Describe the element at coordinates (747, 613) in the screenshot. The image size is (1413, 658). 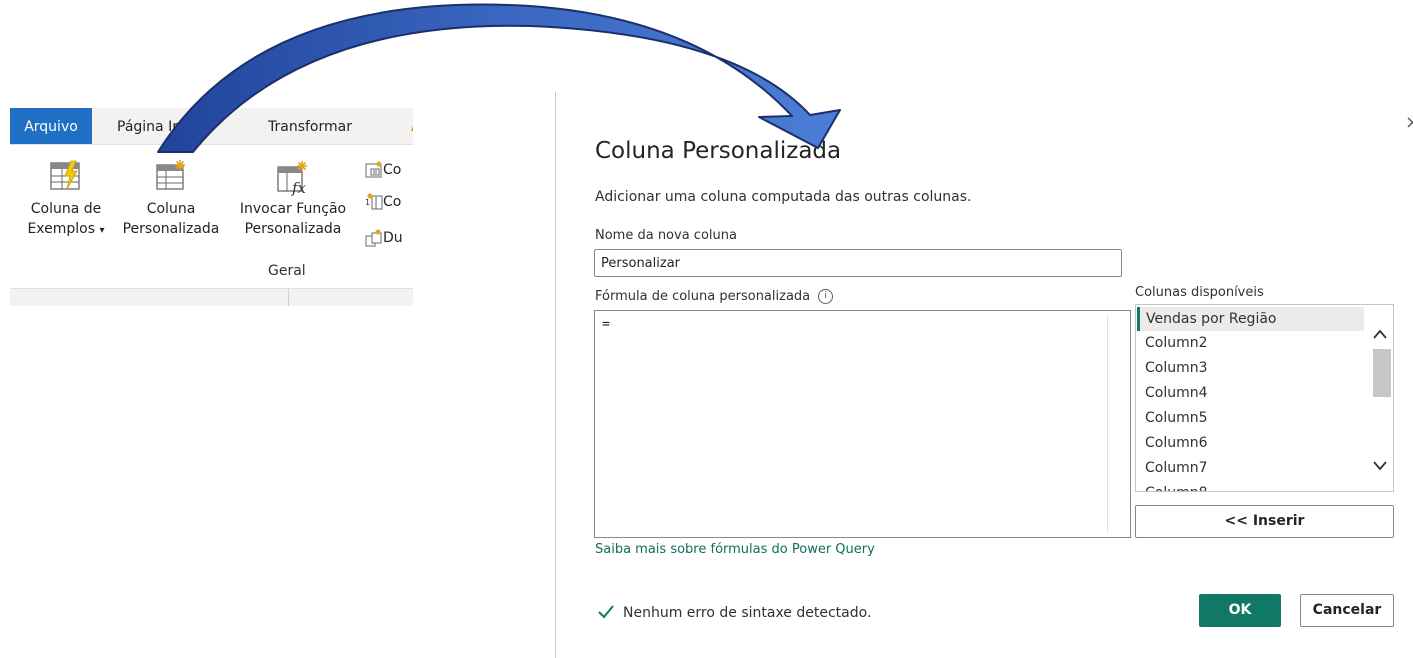
I see `syntax-status-text: Nenhum erro de sintaxe detectado.` at that location.